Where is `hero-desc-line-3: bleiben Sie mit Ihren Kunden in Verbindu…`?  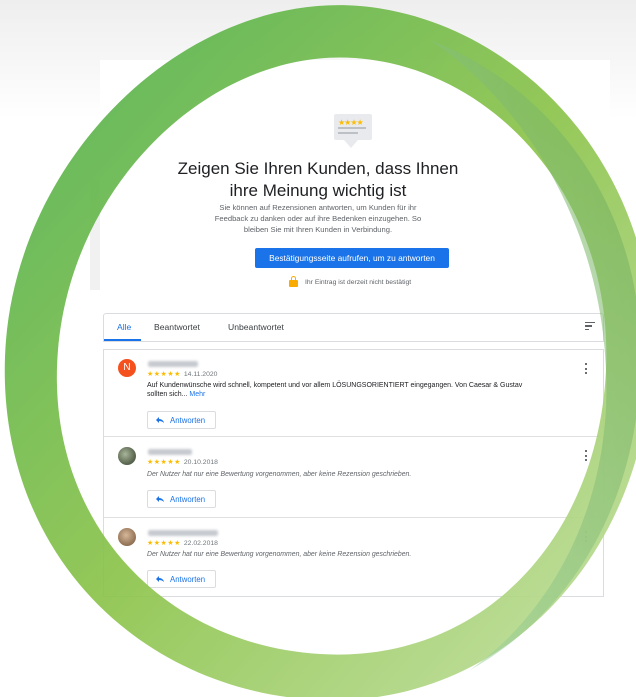
hero-desc-line-3: bleiben Sie mit Ihren Kunden in Verbindu… is located at coordinates (318, 229).